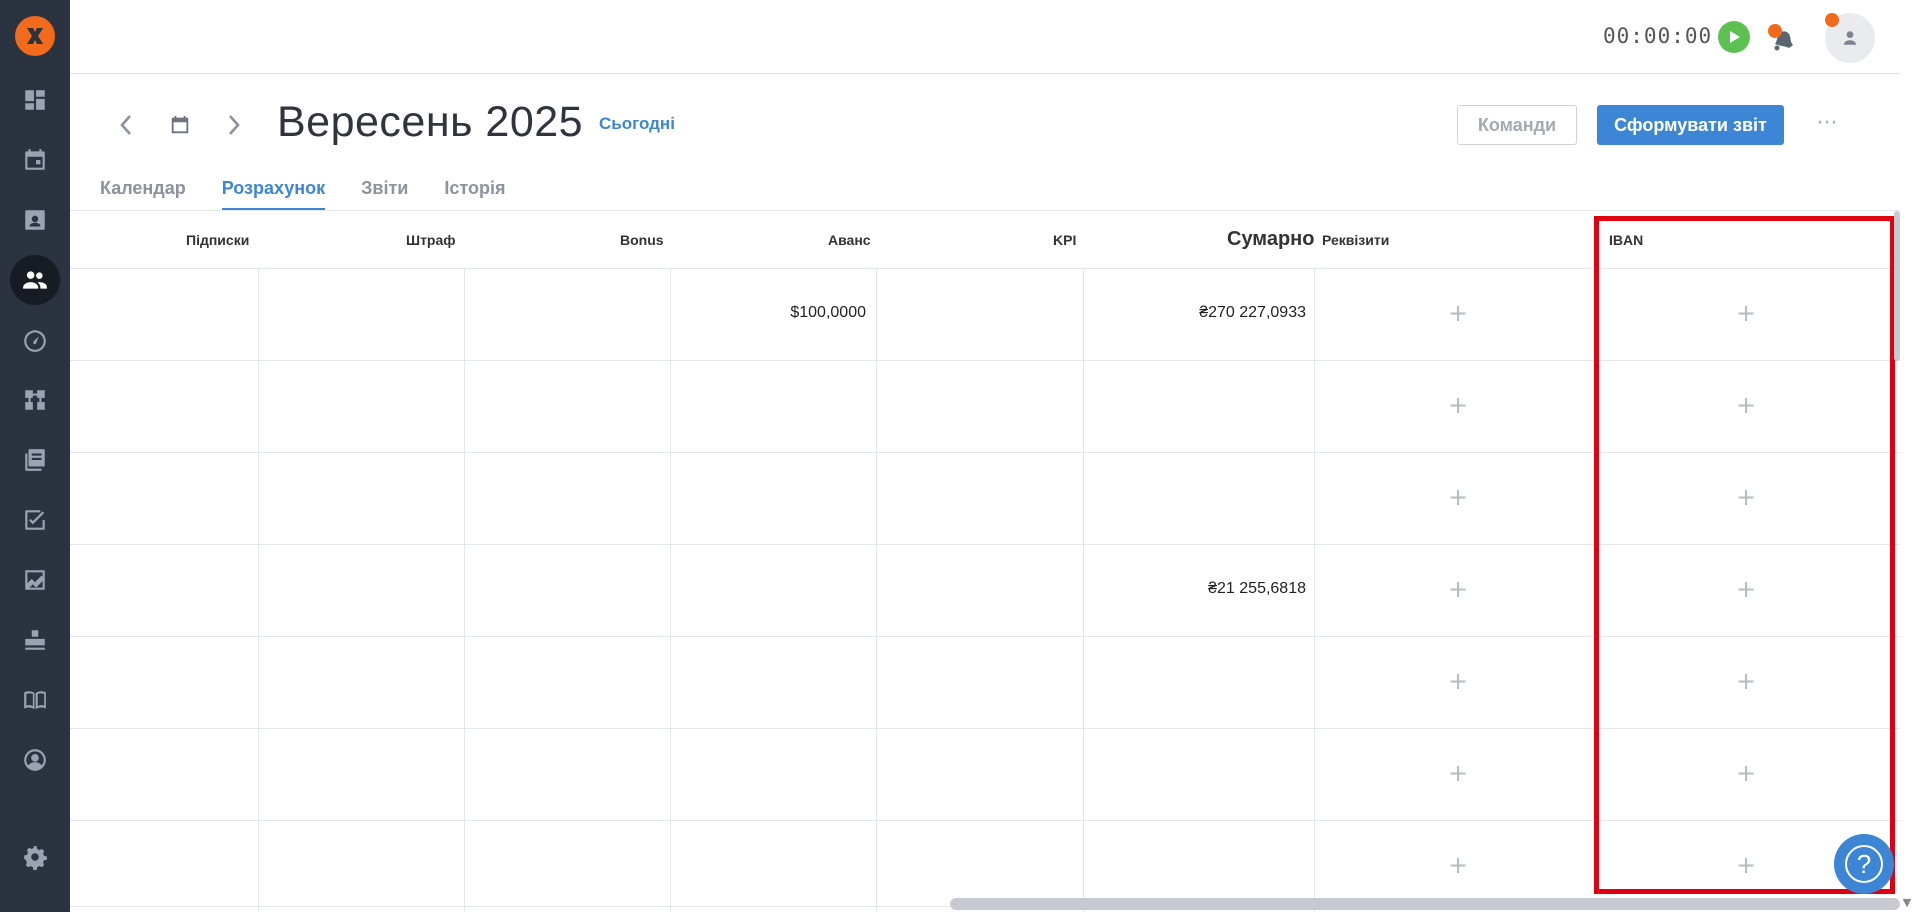 The height and width of the screenshot is (912, 1920). Describe the element at coordinates (642, 239) in the screenshot. I see `column-header-bonus: Bonus` at that location.